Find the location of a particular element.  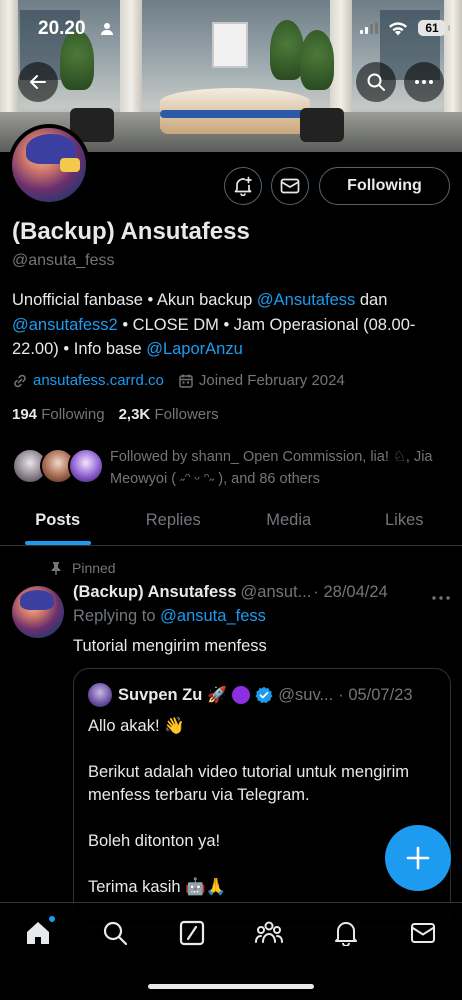

replying-to-link: @ansuta_fess is located at coordinates (213, 616).